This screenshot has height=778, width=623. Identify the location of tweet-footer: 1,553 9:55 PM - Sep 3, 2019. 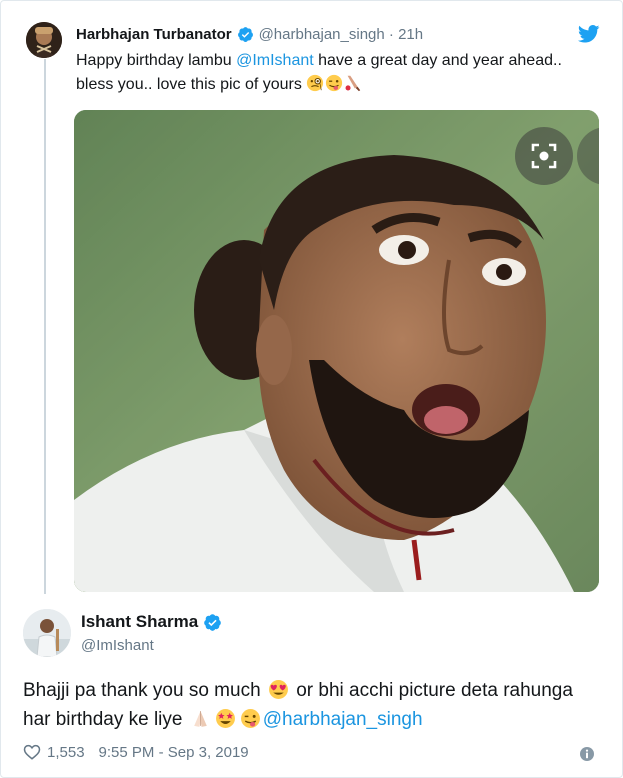
(136, 752).